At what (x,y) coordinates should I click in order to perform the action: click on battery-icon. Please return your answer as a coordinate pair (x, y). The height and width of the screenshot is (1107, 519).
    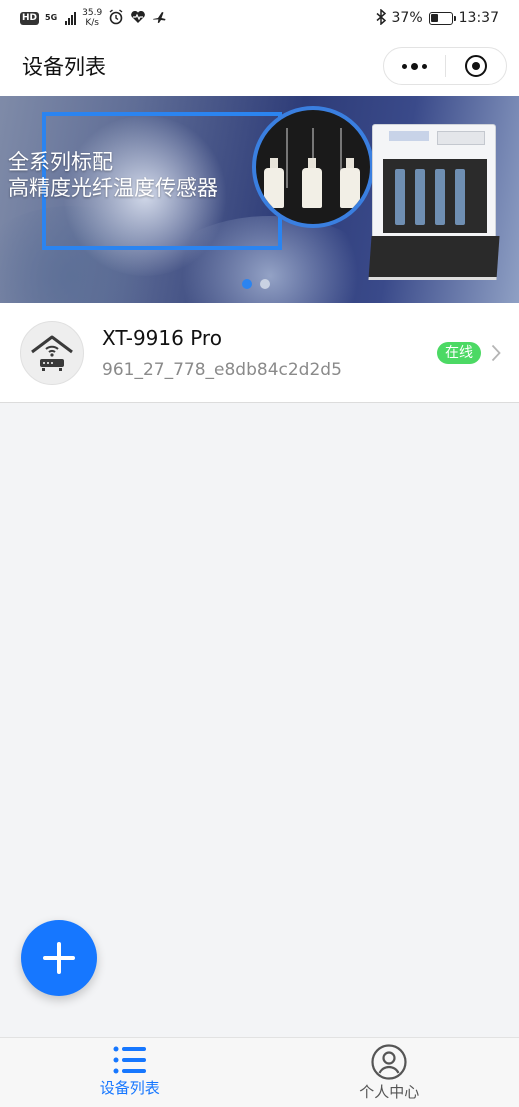
    Looking at the image, I should click on (442, 18).